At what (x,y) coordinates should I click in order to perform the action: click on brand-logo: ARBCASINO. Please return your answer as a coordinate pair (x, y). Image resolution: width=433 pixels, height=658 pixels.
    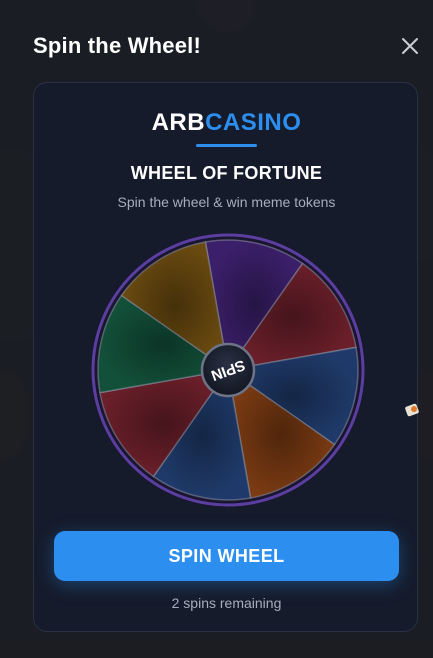
    Looking at the image, I should click on (226, 123).